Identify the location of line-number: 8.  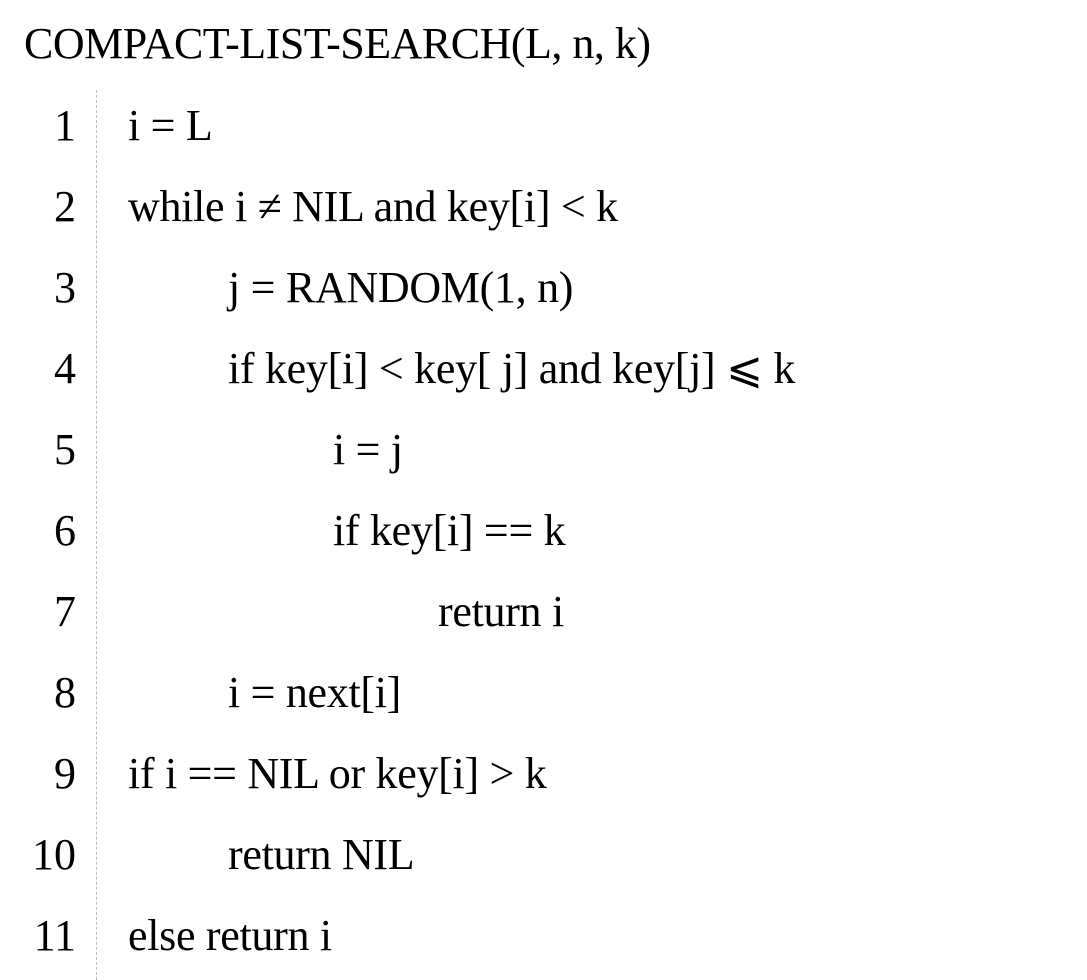
(65, 692).